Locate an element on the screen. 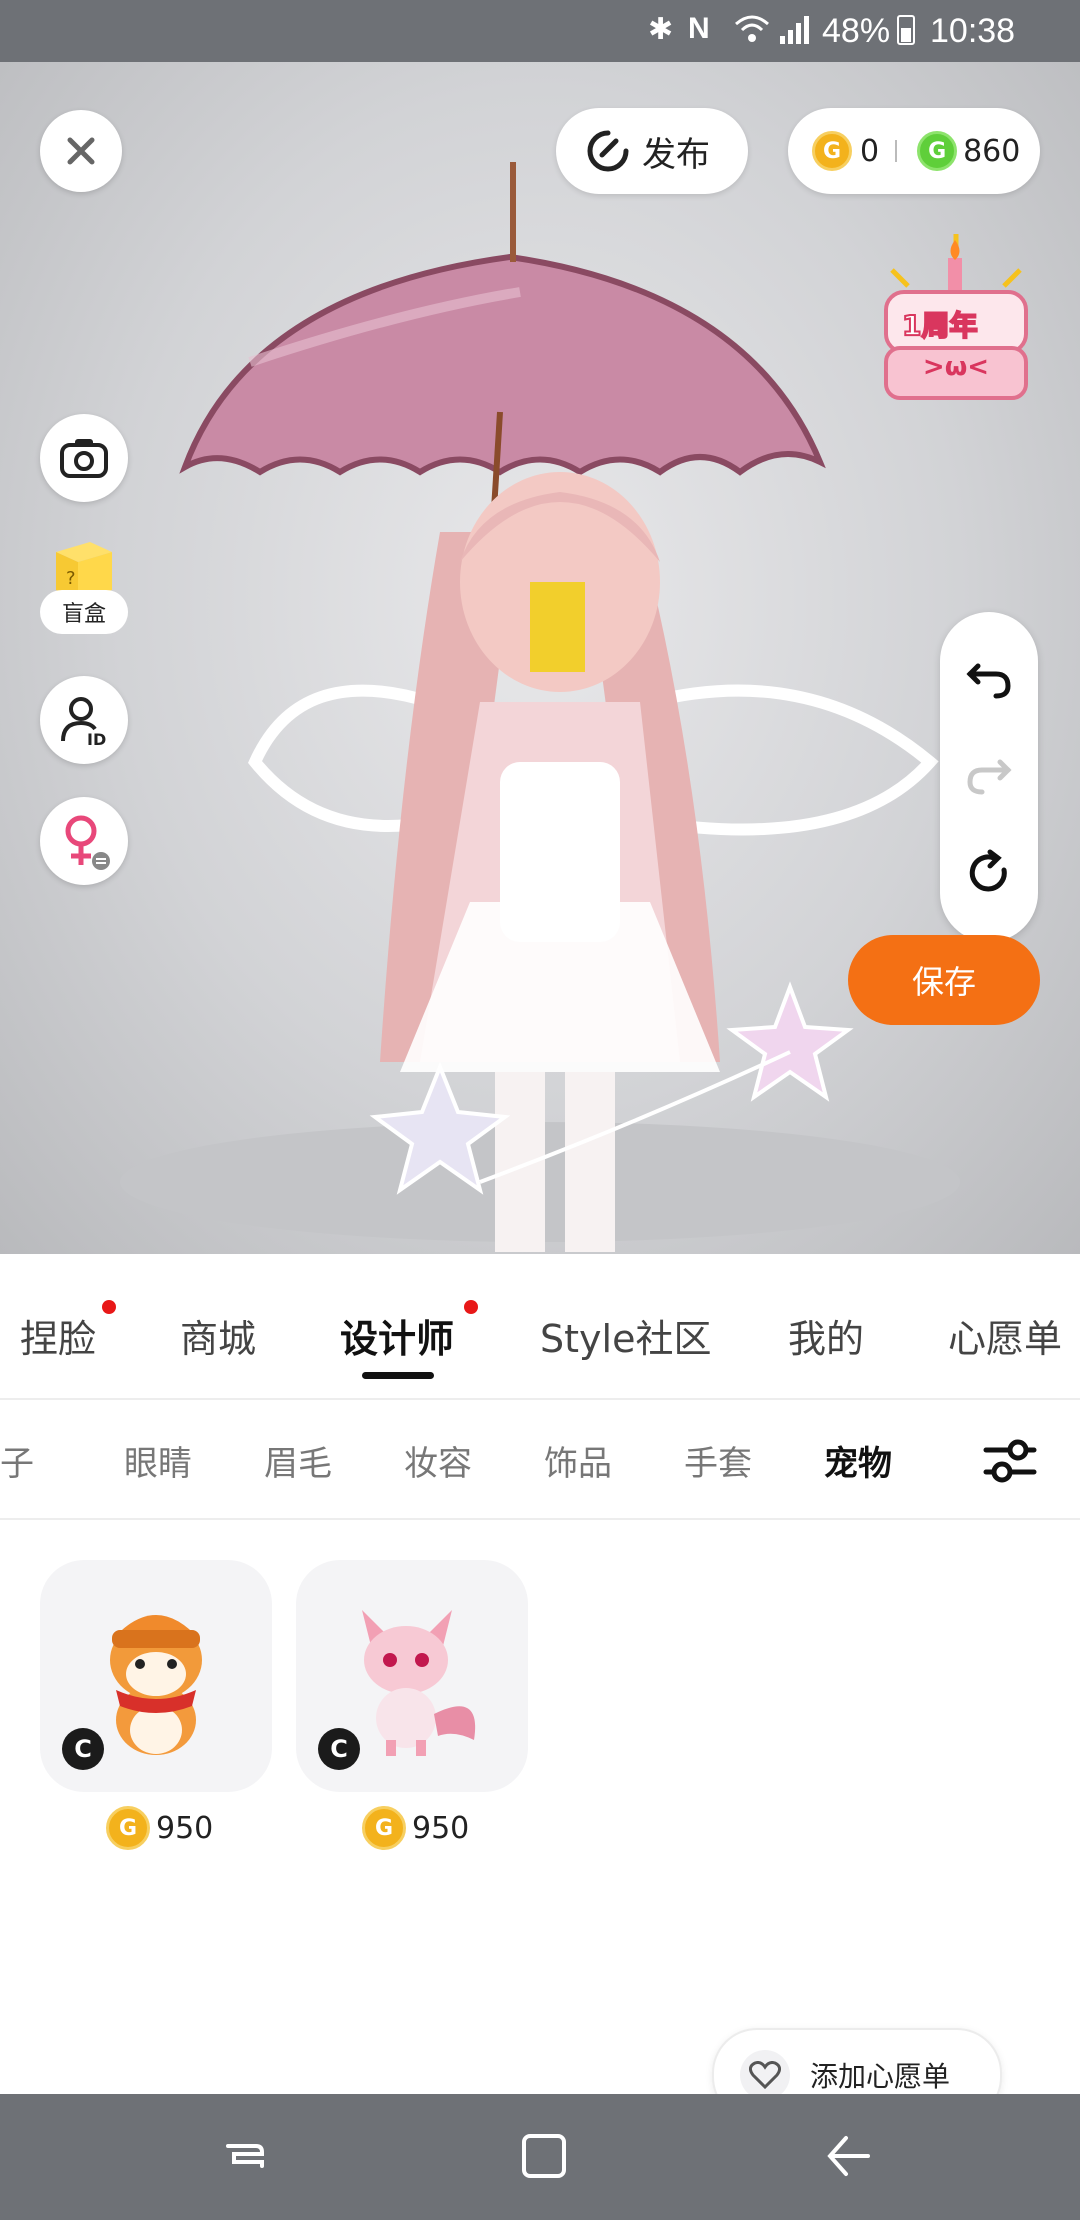  category-eyebrows: 眉毛 is located at coordinates (298, 1460).